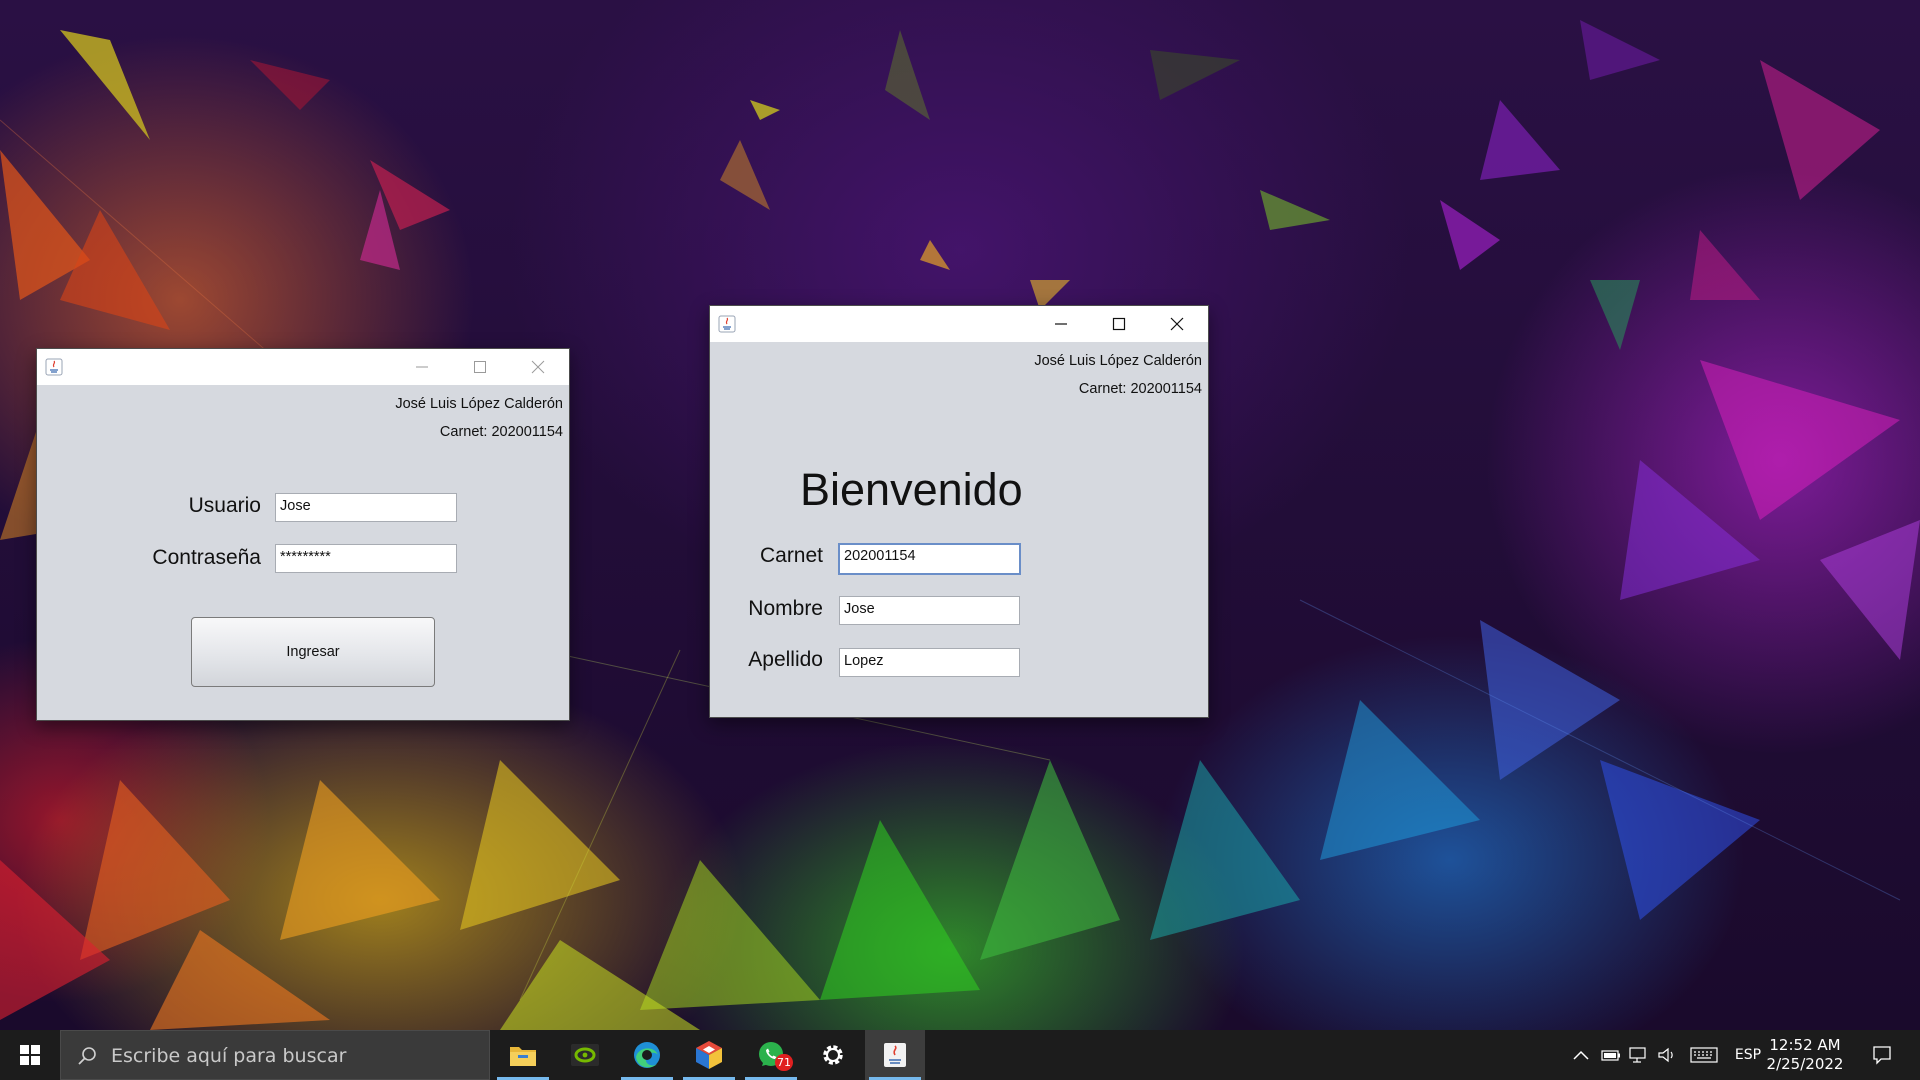 This screenshot has width=1920, height=1080. I want to click on taskbar-cube-app, so click(709, 1055).